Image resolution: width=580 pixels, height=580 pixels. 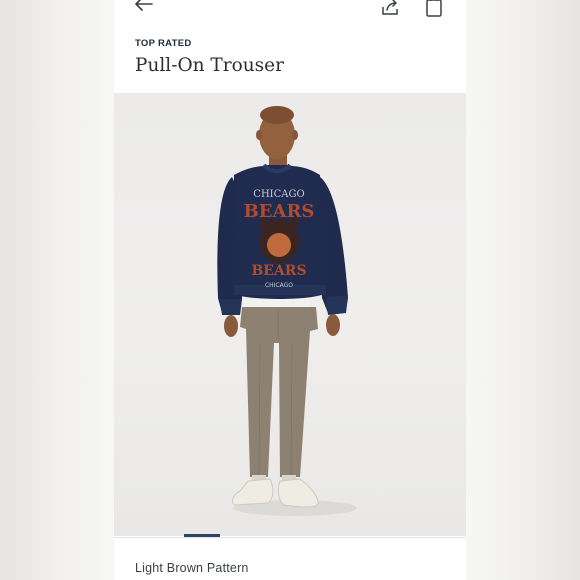 What do you see at coordinates (298, 493) in the screenshot?
I see `right-sneaker` at bounding box center [298, 493].